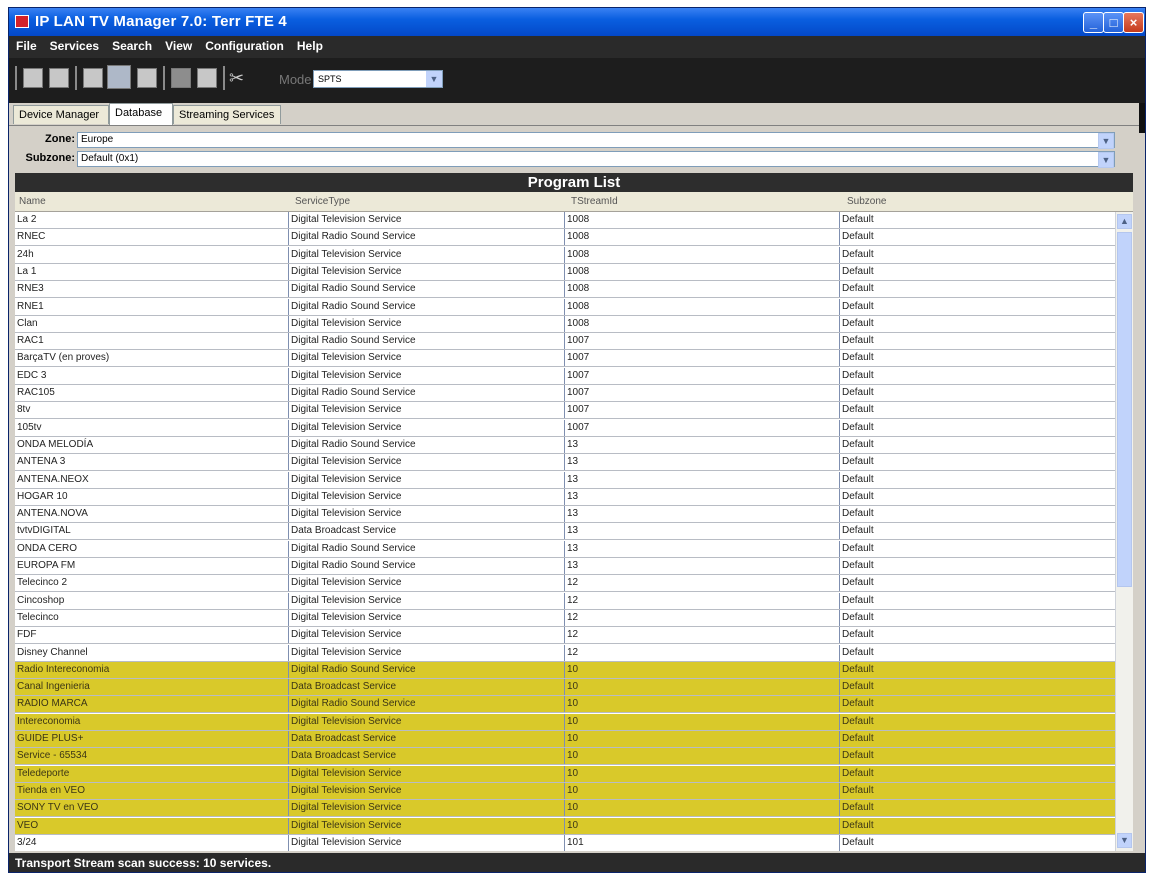 The width and height of the screenshot is (1154, 876). I want to click on export-icon, so click(59, 78).